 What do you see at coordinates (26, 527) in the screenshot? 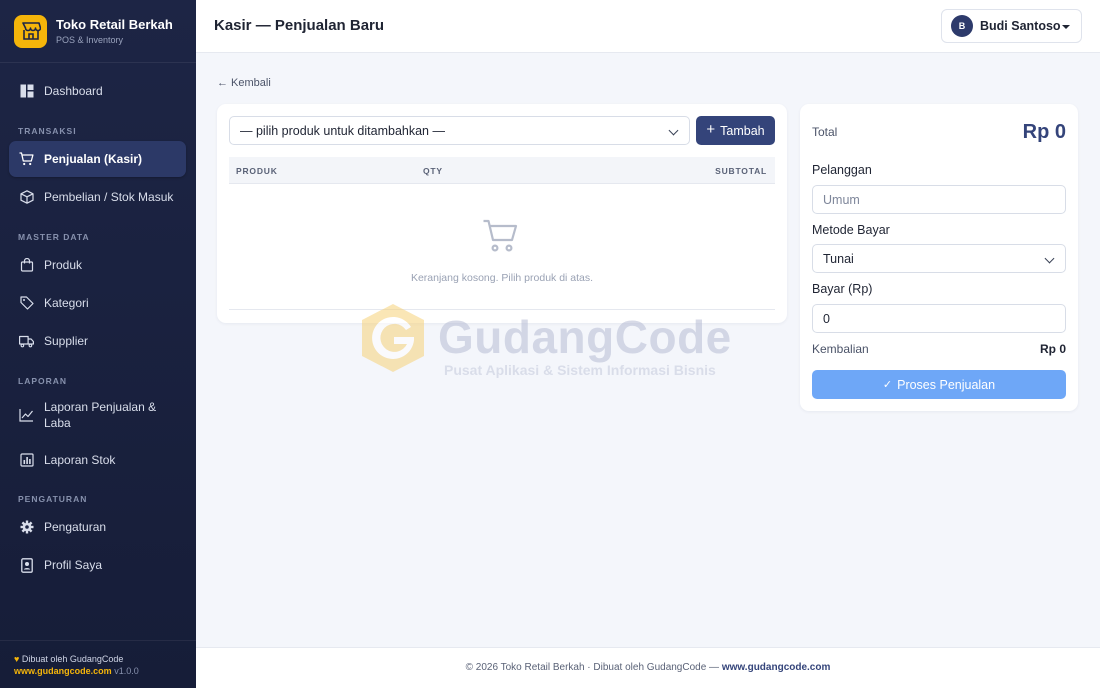
I see `gear-icon` at bounding box center [26, 527].